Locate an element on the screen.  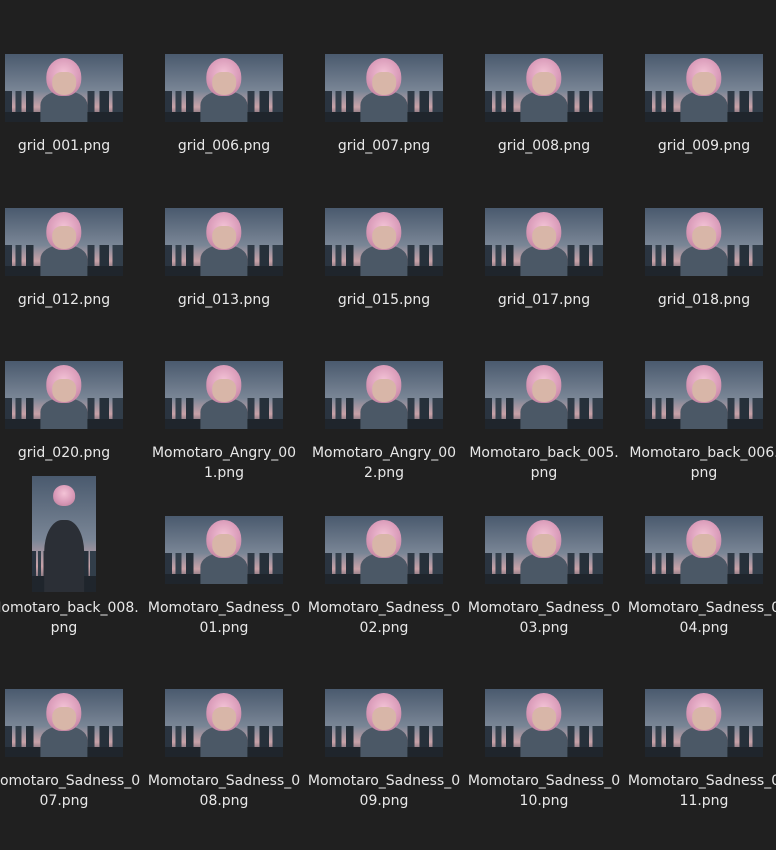
file-name-label: Momotaro_Sadness_003.png is located at coordinates (544, 618).